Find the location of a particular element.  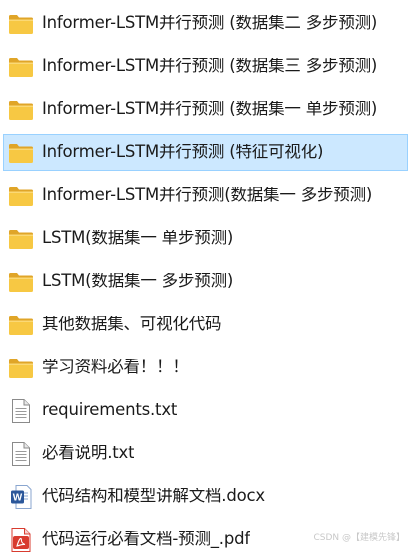

file-name: requirements.txt is located at coordinates (110, 410).